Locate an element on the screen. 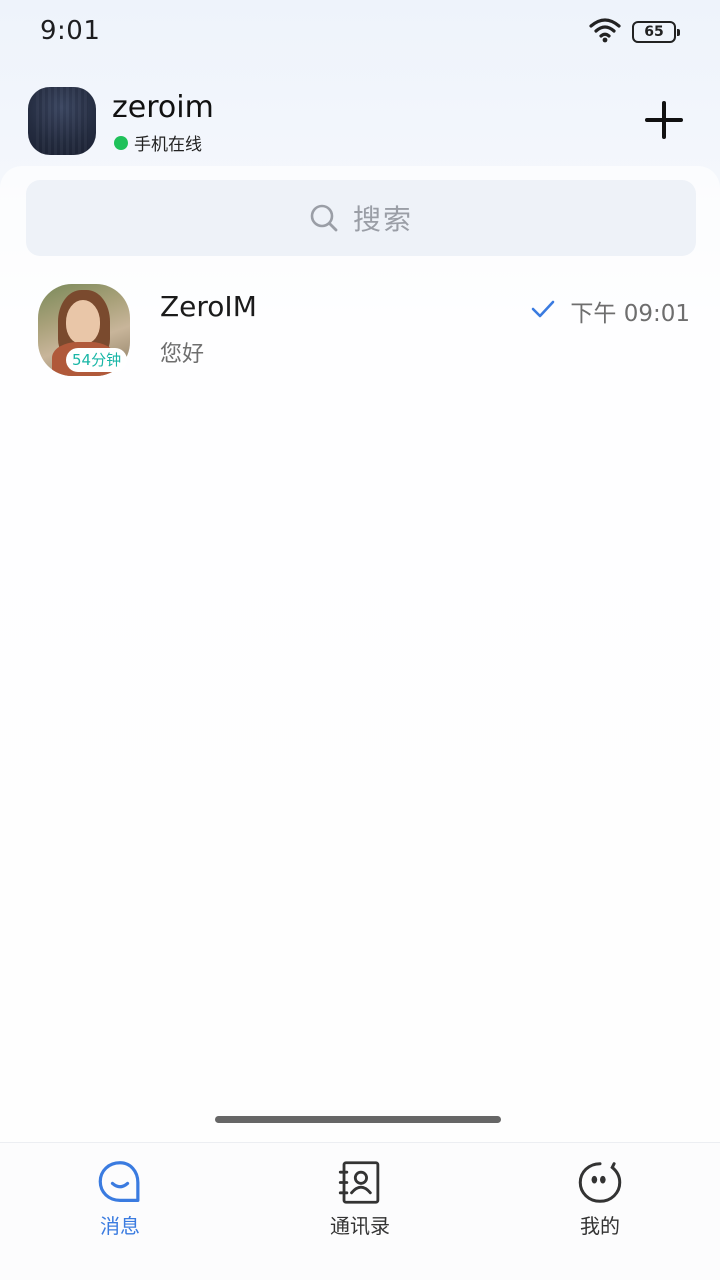 The width and height of the screenshot is (720, 1280). tab-contacts: 通讯录 is located at coordinates (360, 1199).